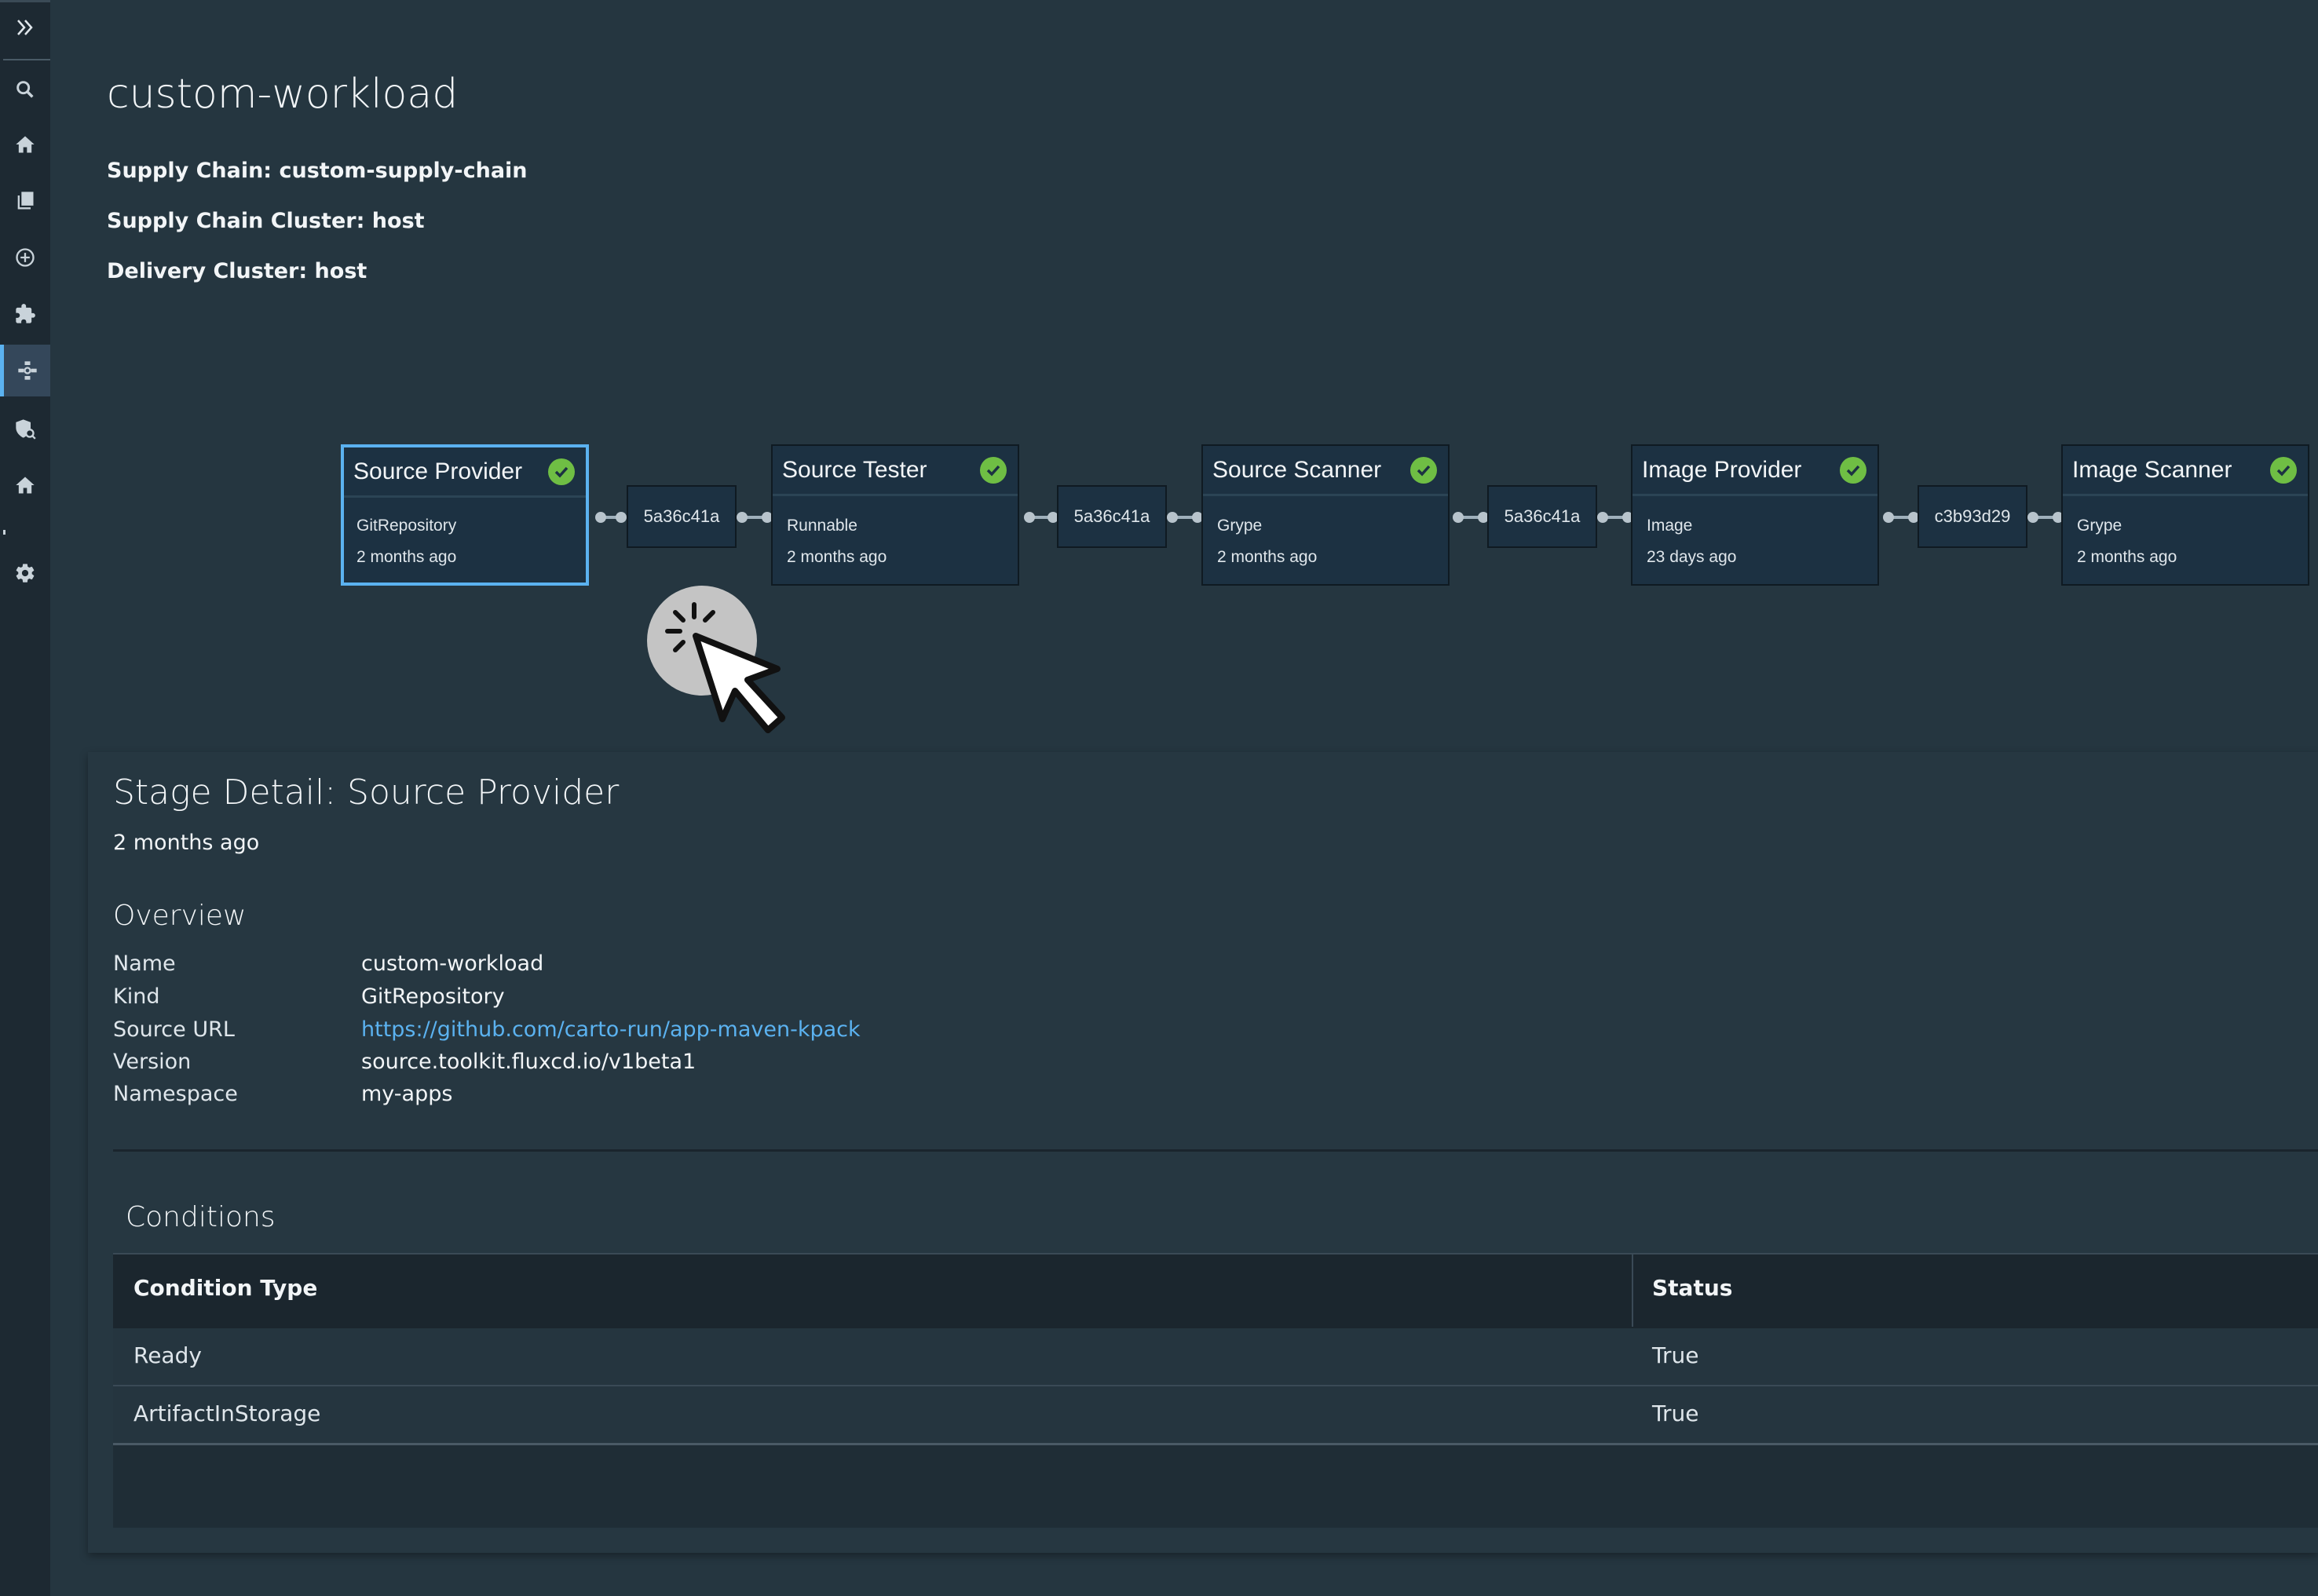 The image size is (2318, 1596). Describe the element at coordinates (1325, 515) in the screenshot. I see `stage-source-scanner: Source Scanner Grype 2 months ago` at that location.